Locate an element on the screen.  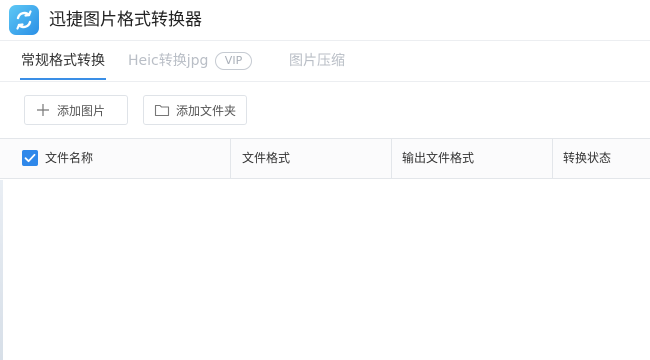
table-header: 文件名称 文件格式 输出文件格式 转换状态 is located at coordinates (325, 158).